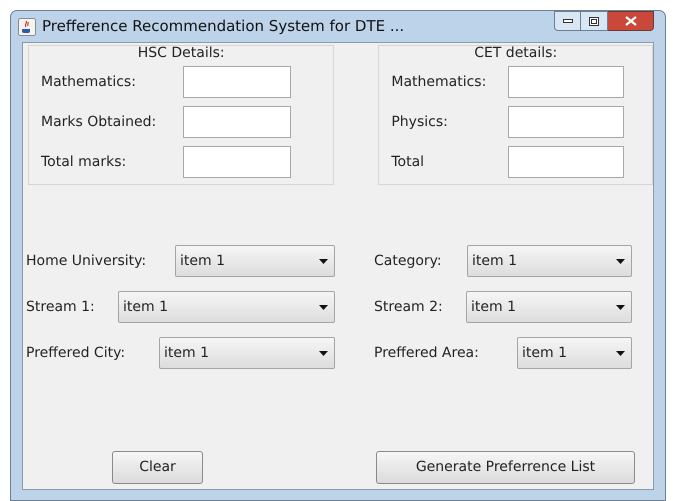  What do you see at coordinates (76, 353) in the screenshot?
I see `dropdown-label: Preffered City:` at bounding box center [76, 353].